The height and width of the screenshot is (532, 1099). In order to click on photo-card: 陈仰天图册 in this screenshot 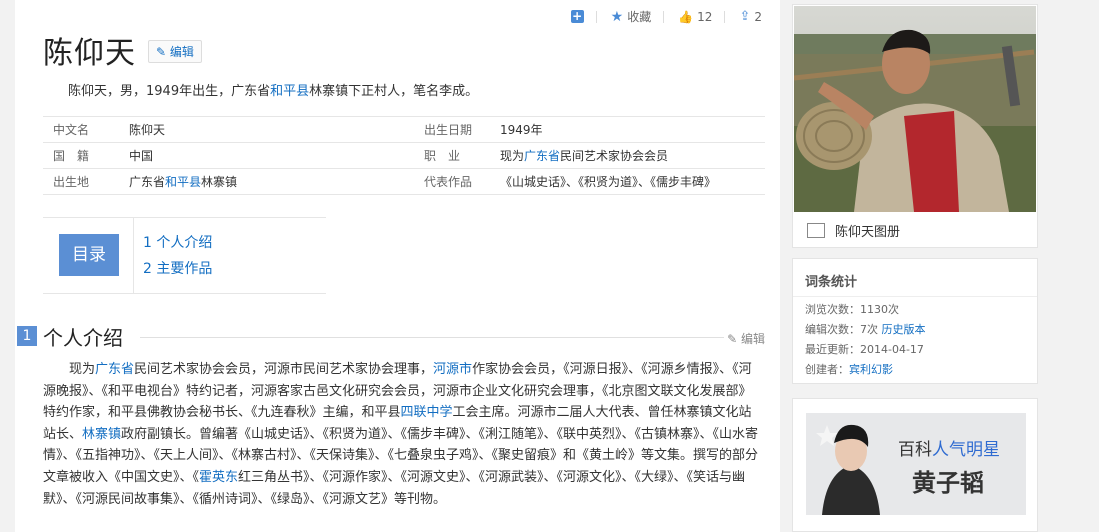, I will do `click(915, 126)`.